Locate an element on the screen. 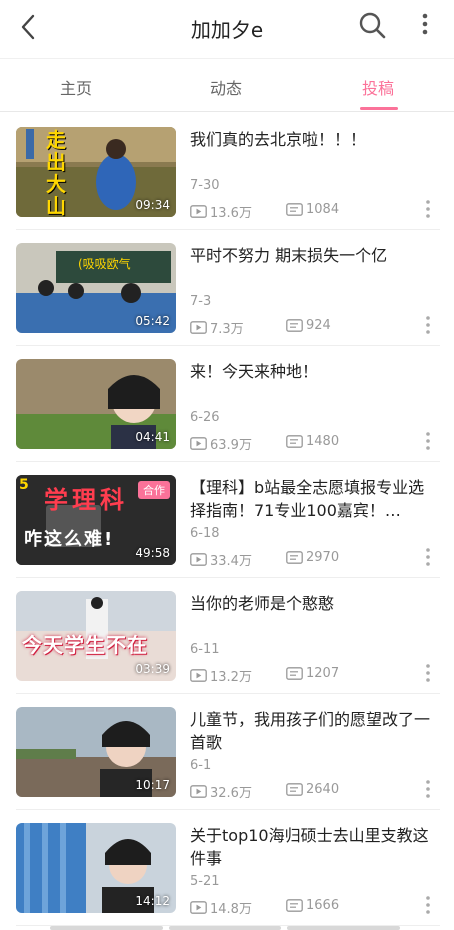 The width and height of the screenshot is (454, 930). collab-badge: 合作 is located at coordinates (154, 490).